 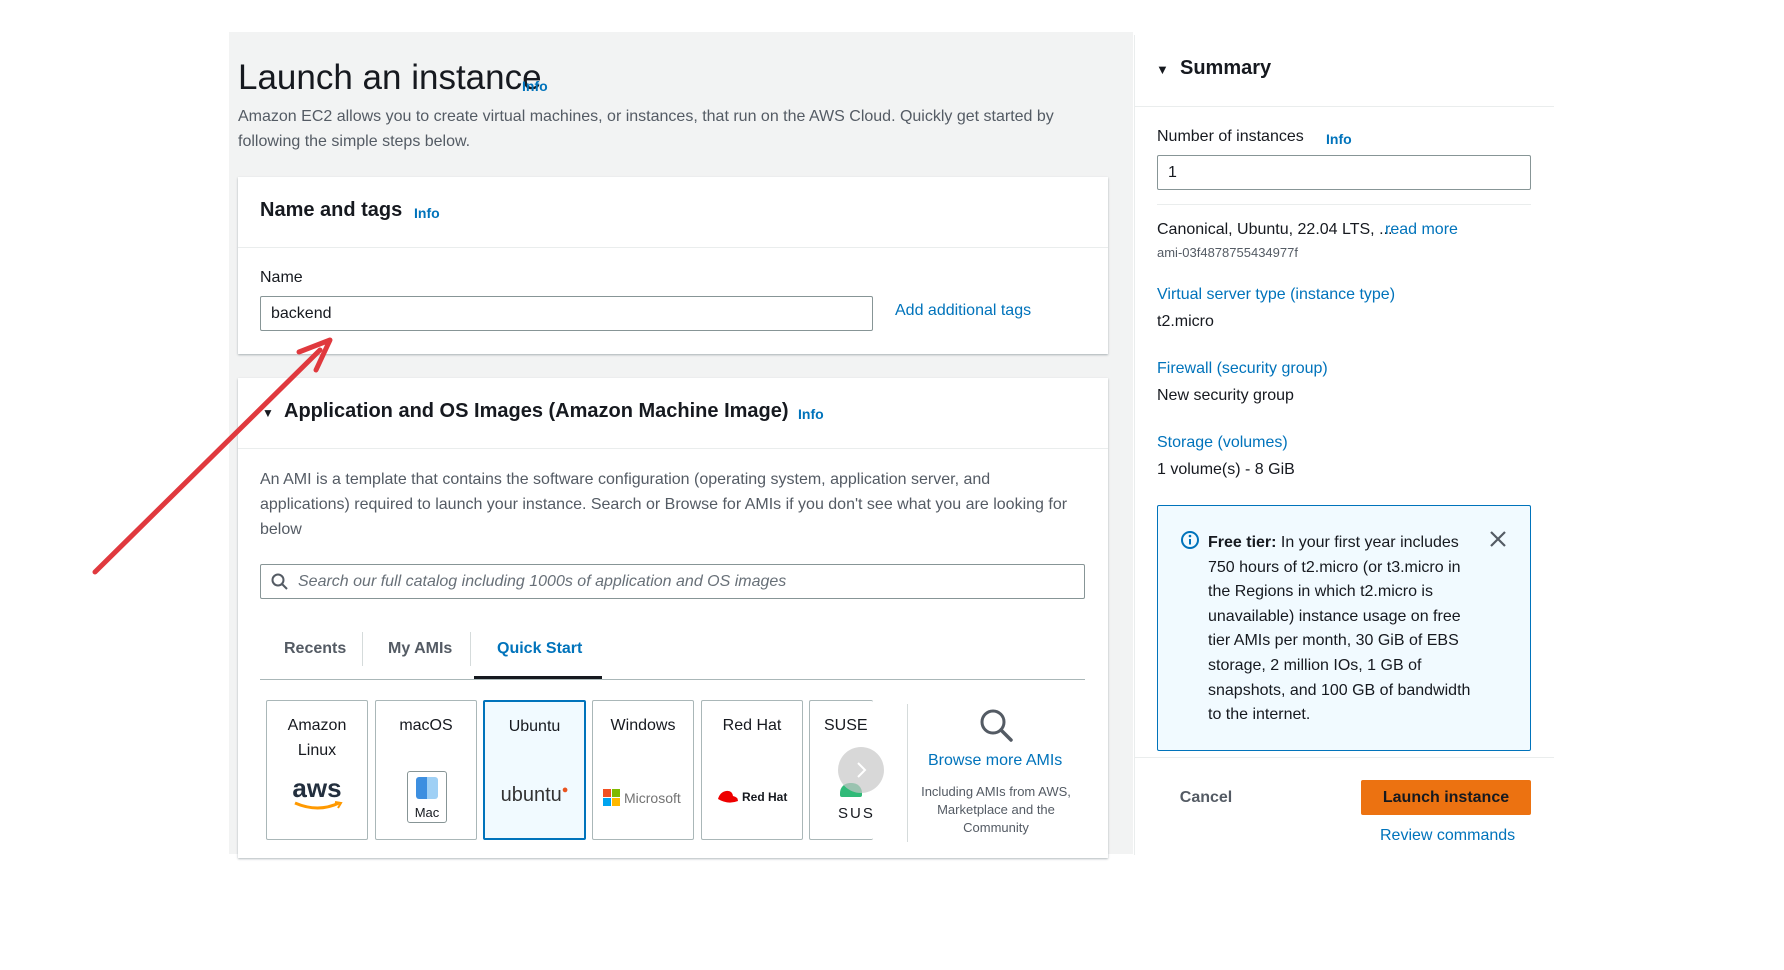 What do you see at coordinates (426, 725) in the screenshot?
I see `ami-card-label: macOS` at bounding box center [426, 725].